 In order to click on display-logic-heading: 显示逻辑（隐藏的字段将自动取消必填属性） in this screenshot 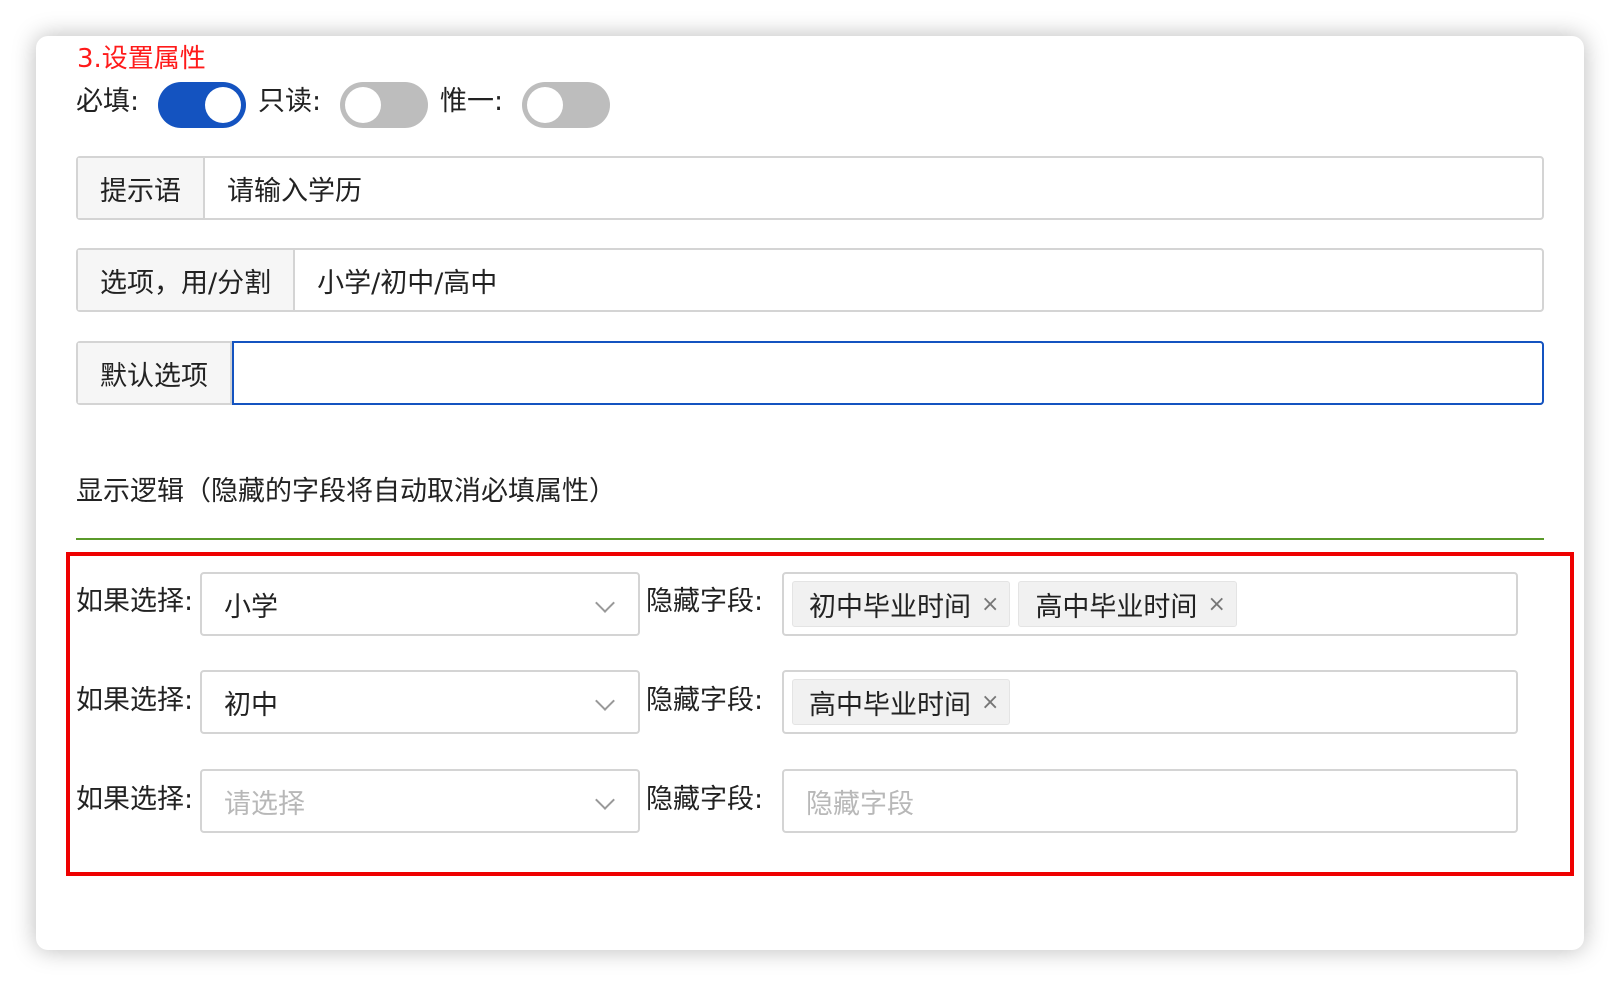, I will do `click(346, 491)`.